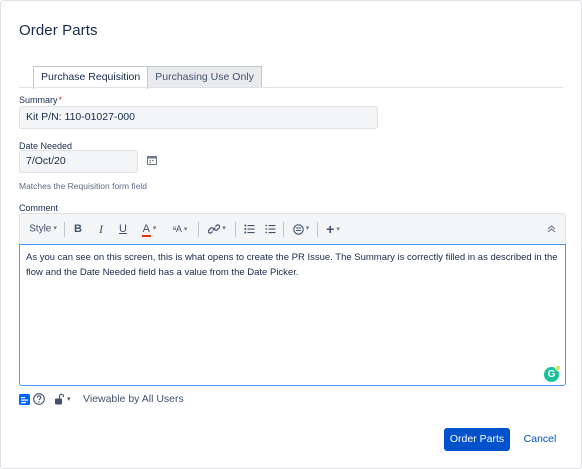  I want to click on comment-label: Comment, so click(39, 208).